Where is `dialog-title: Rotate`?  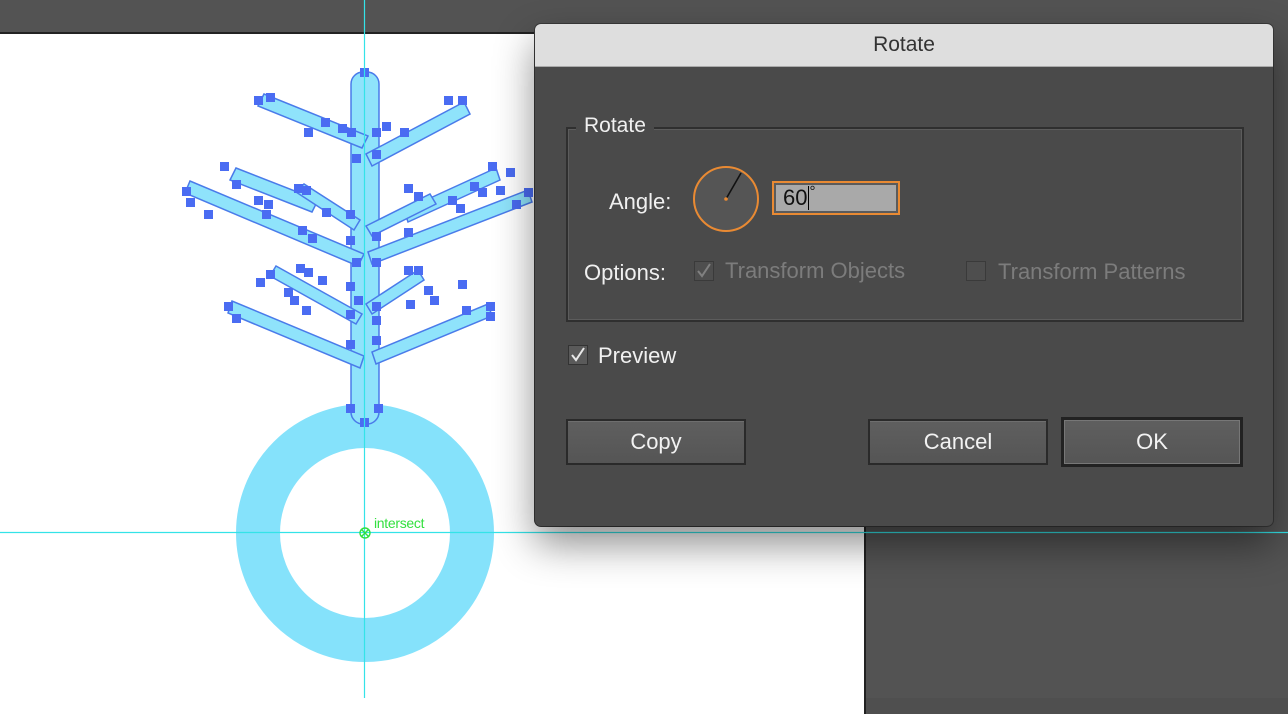
dialog-title: Rotate is located at coordinates (904, 44).